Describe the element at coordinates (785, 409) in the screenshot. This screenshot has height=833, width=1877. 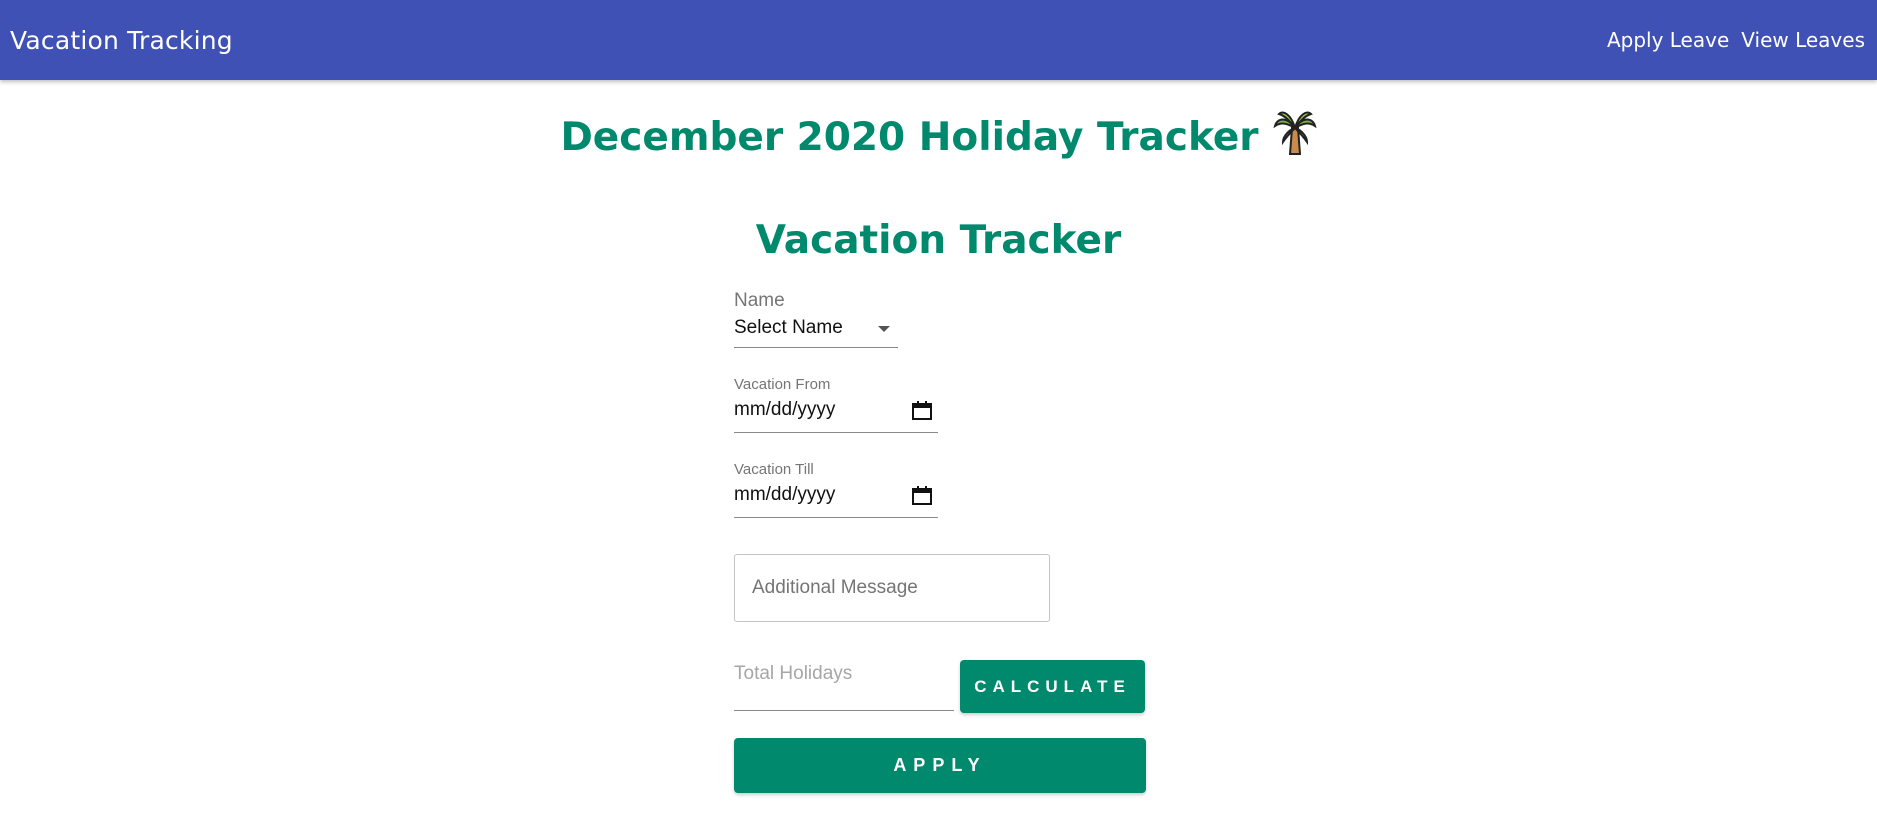
I see `vacation-from-value: mm/dd/yyyy` at that location.